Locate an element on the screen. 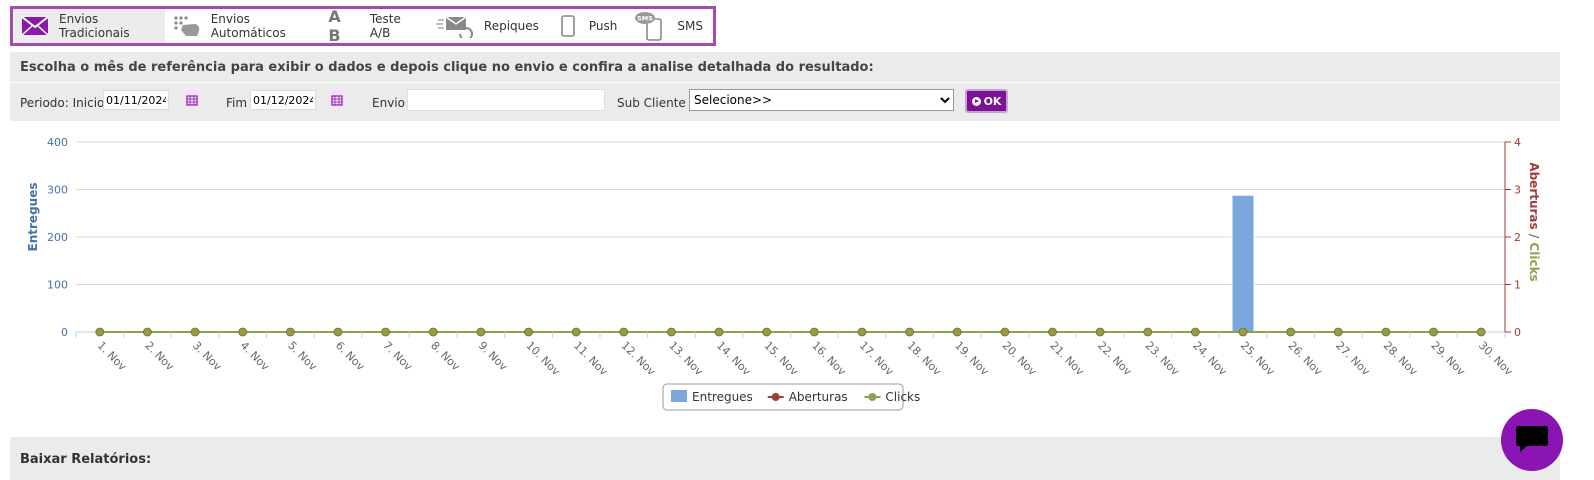 This screenshot has width=1594, height=480. tab-label: Envios Tradicionais is located at coordinates (94, 26).